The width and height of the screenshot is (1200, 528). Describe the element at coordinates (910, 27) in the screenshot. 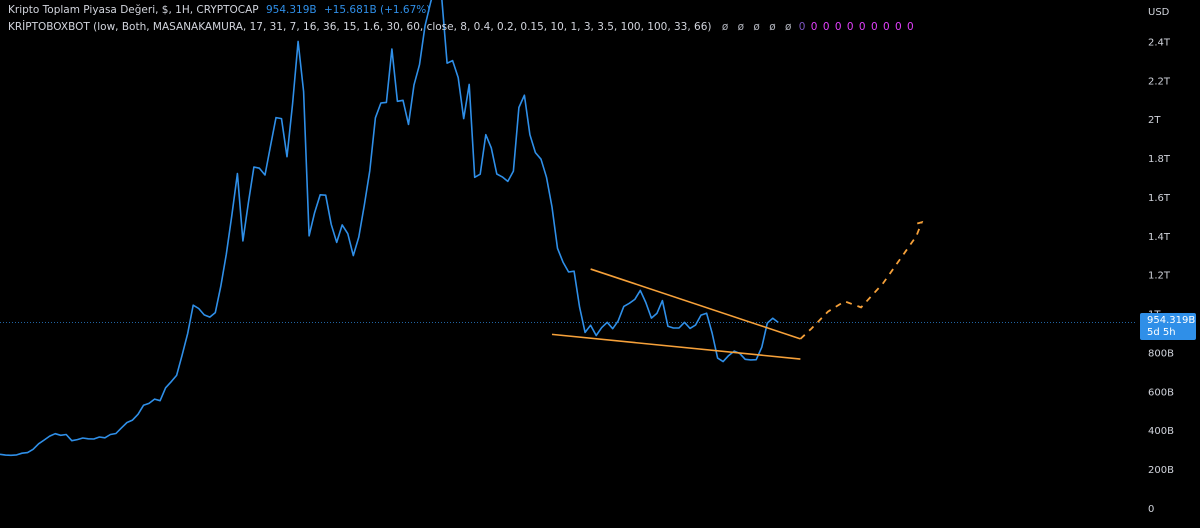

I see `zero-value-10: 0` at that location.